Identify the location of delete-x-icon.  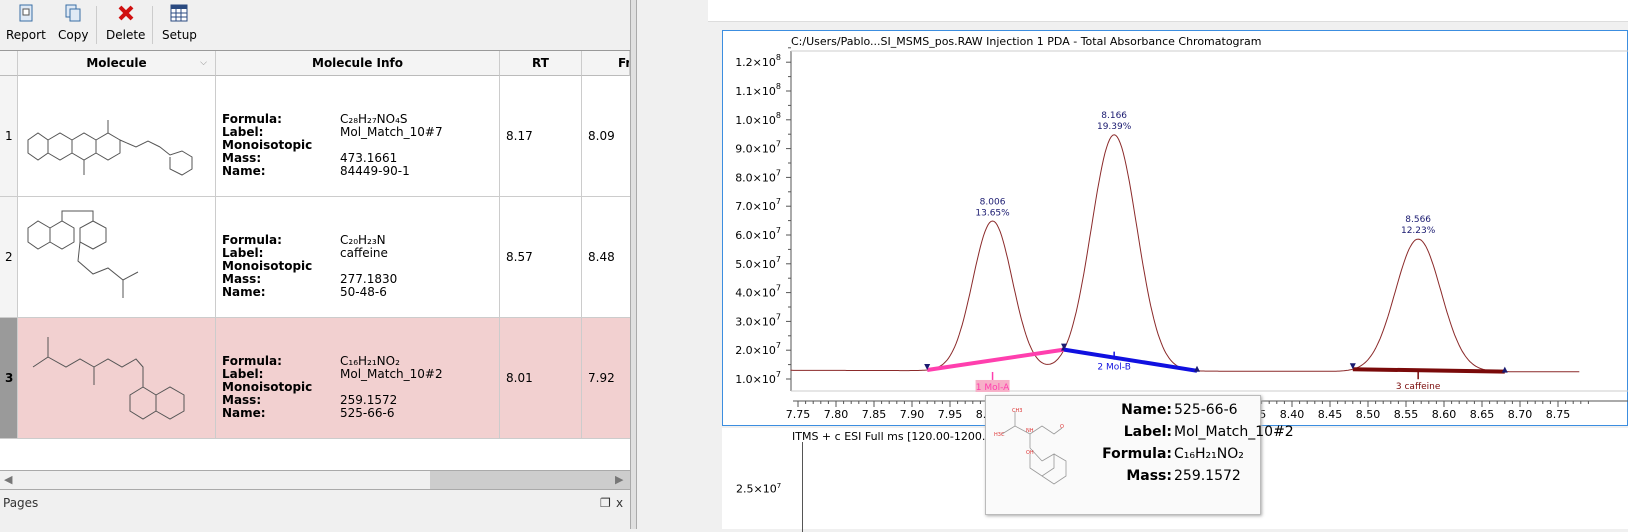
(126, 13).